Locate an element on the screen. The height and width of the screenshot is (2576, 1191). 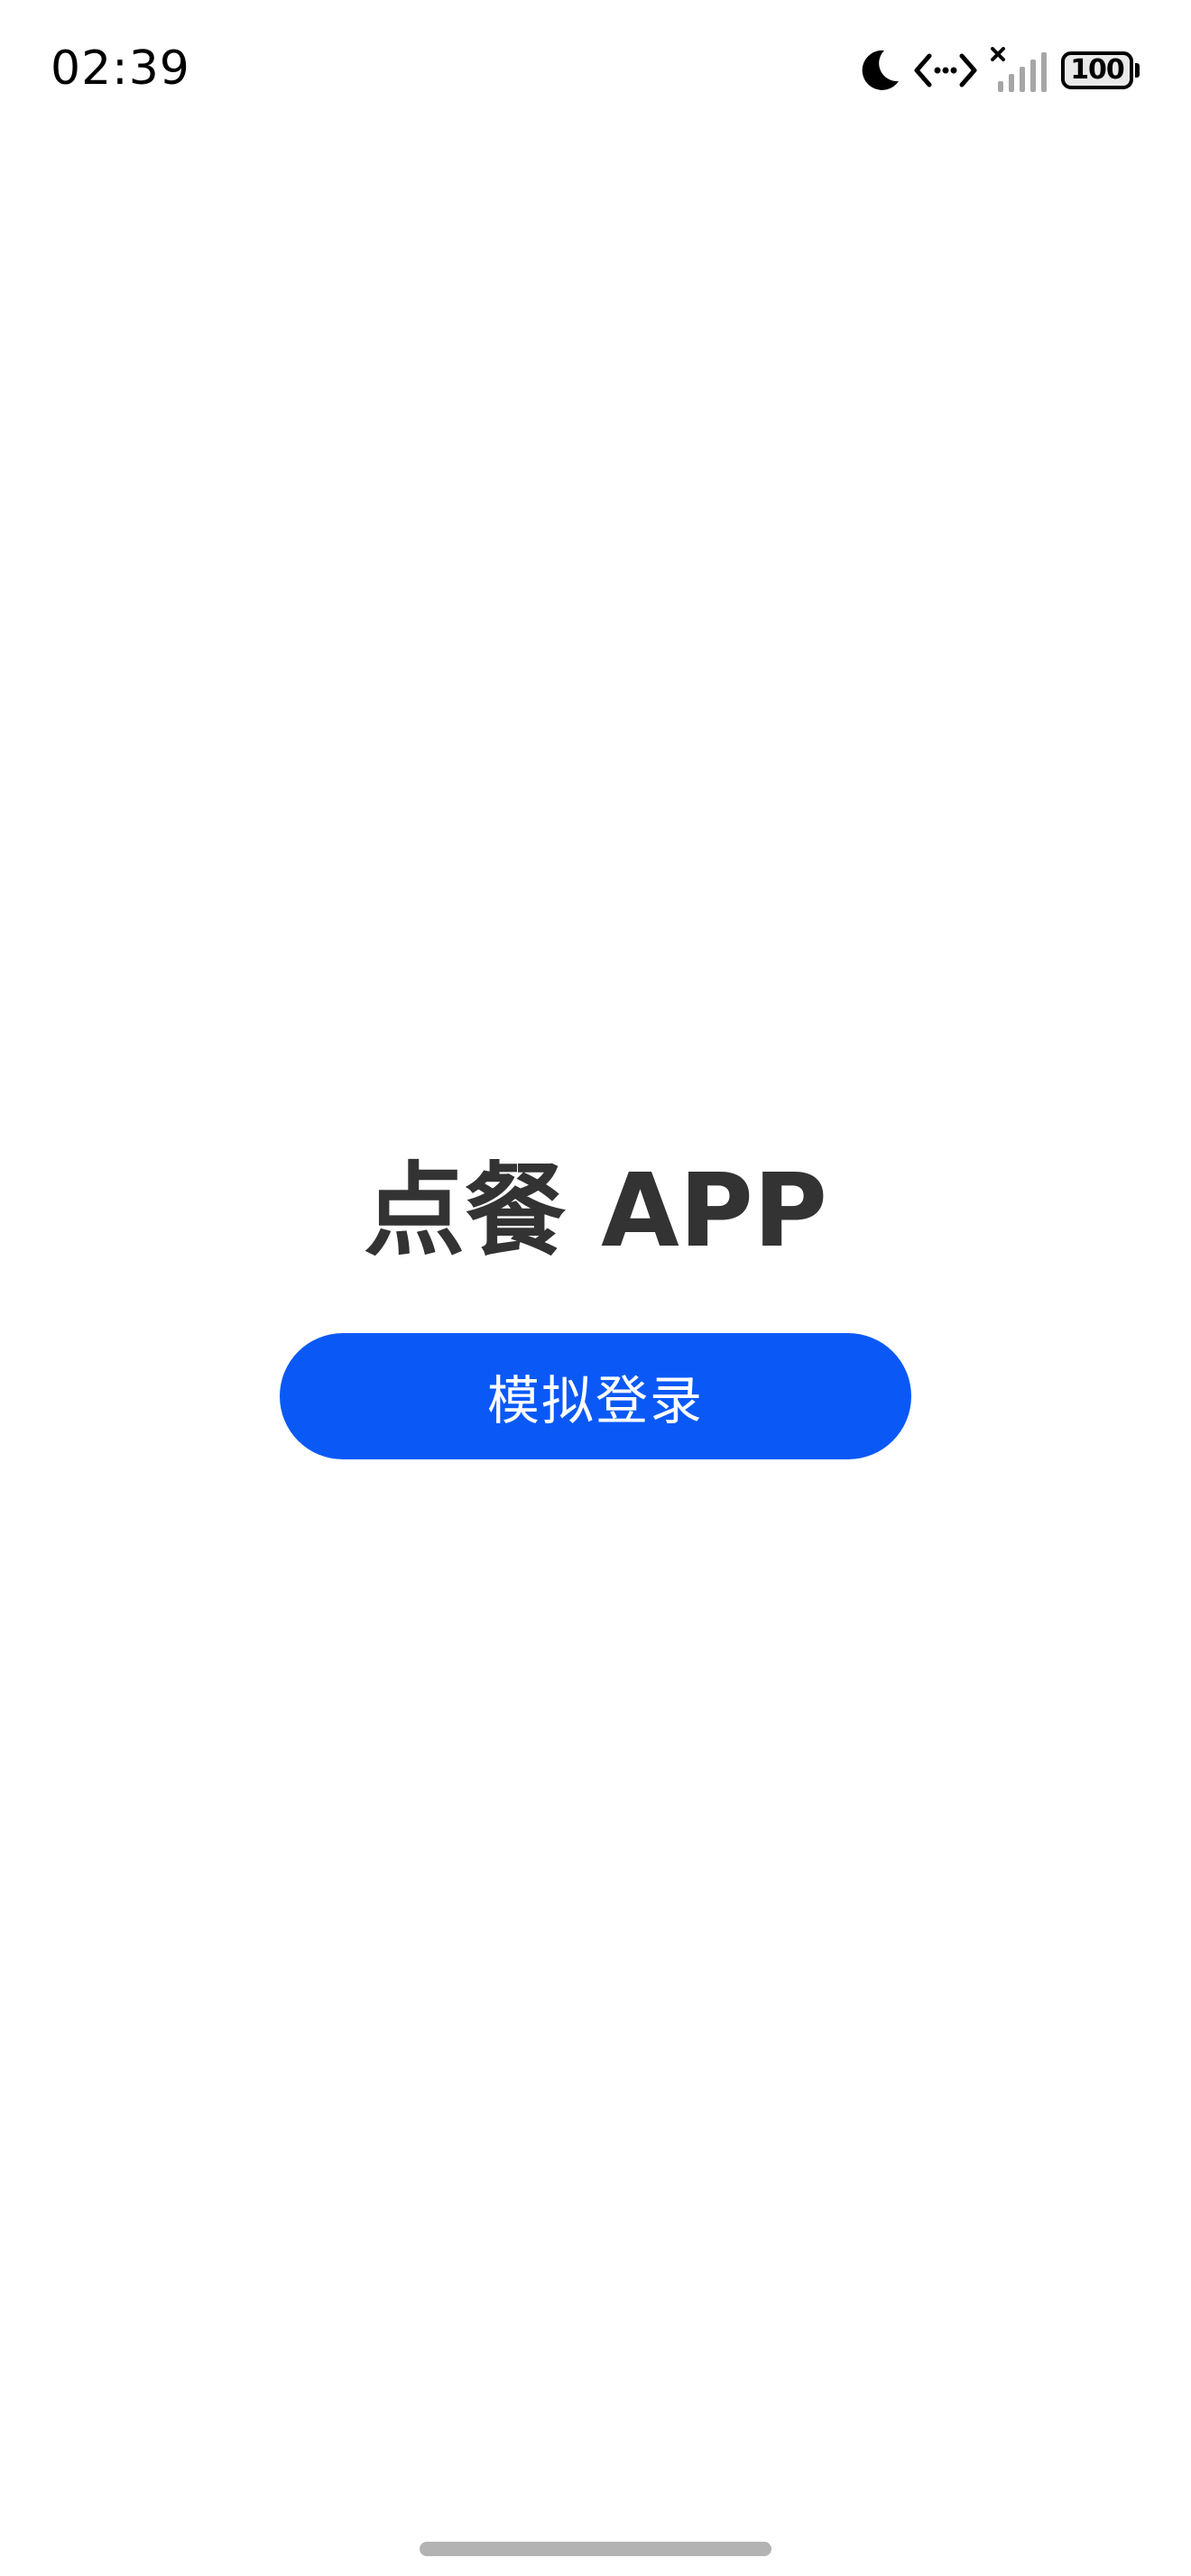
battery-level: 100 is located at coordinates (1097, 70).